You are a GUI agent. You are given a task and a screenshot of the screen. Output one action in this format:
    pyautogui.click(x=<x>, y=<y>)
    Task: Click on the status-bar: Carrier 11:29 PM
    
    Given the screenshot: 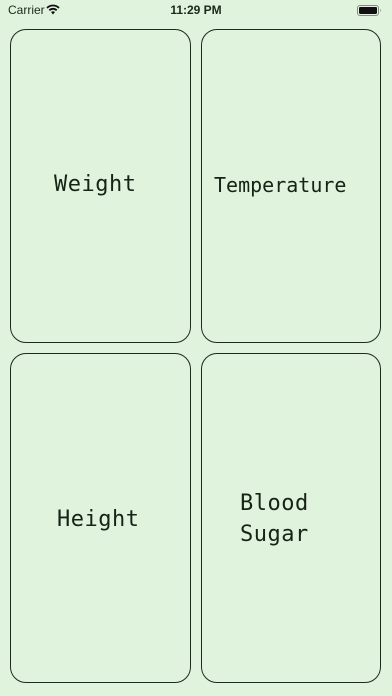 What is the action you would take?
    pyautogui.click(x=196, y=11)
    